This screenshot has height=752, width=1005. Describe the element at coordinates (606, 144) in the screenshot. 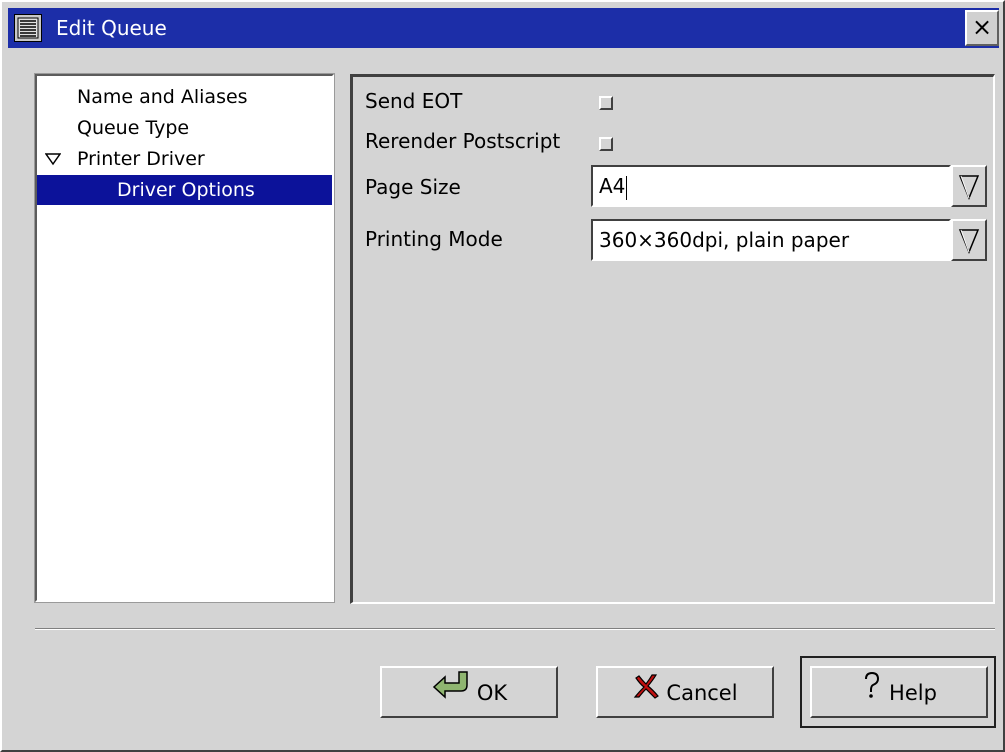

I see `rerender-postscript-checkbox` at that location.